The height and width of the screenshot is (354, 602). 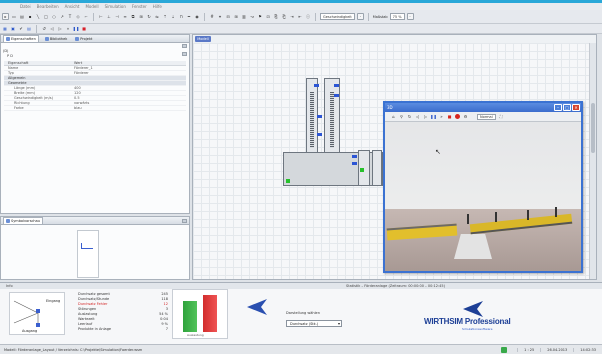 I want to click on tab-model: Modell, so click(x=203, y=39).